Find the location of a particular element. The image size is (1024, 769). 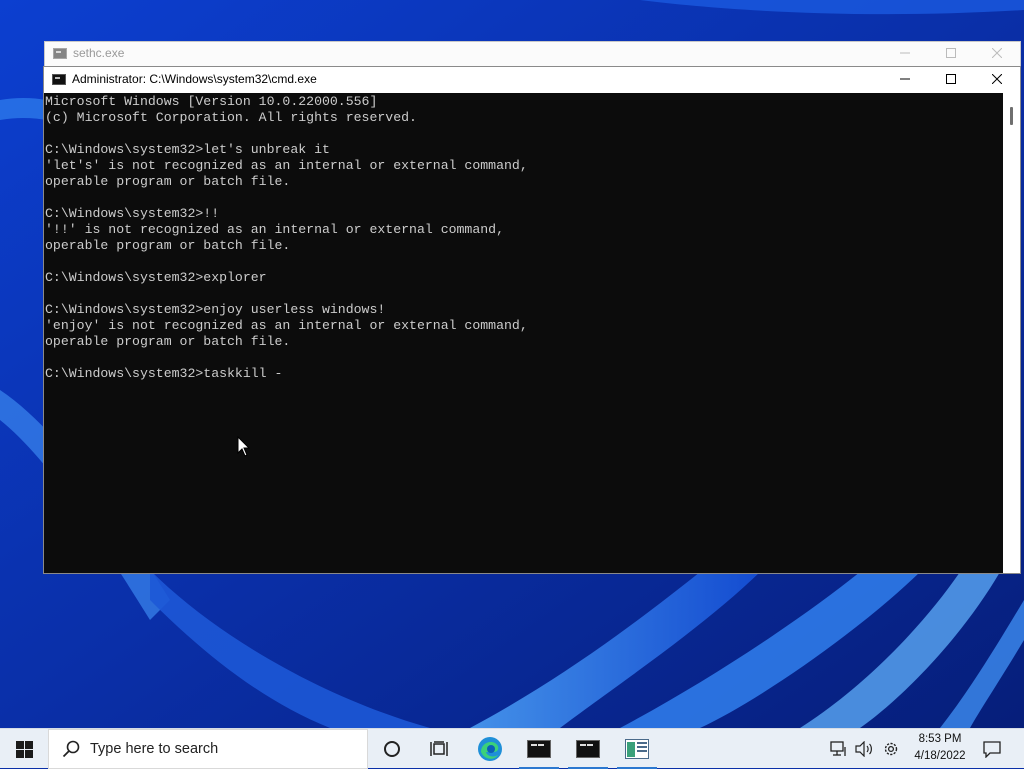

console-scrollbar is located at coordinates (1011, 333).